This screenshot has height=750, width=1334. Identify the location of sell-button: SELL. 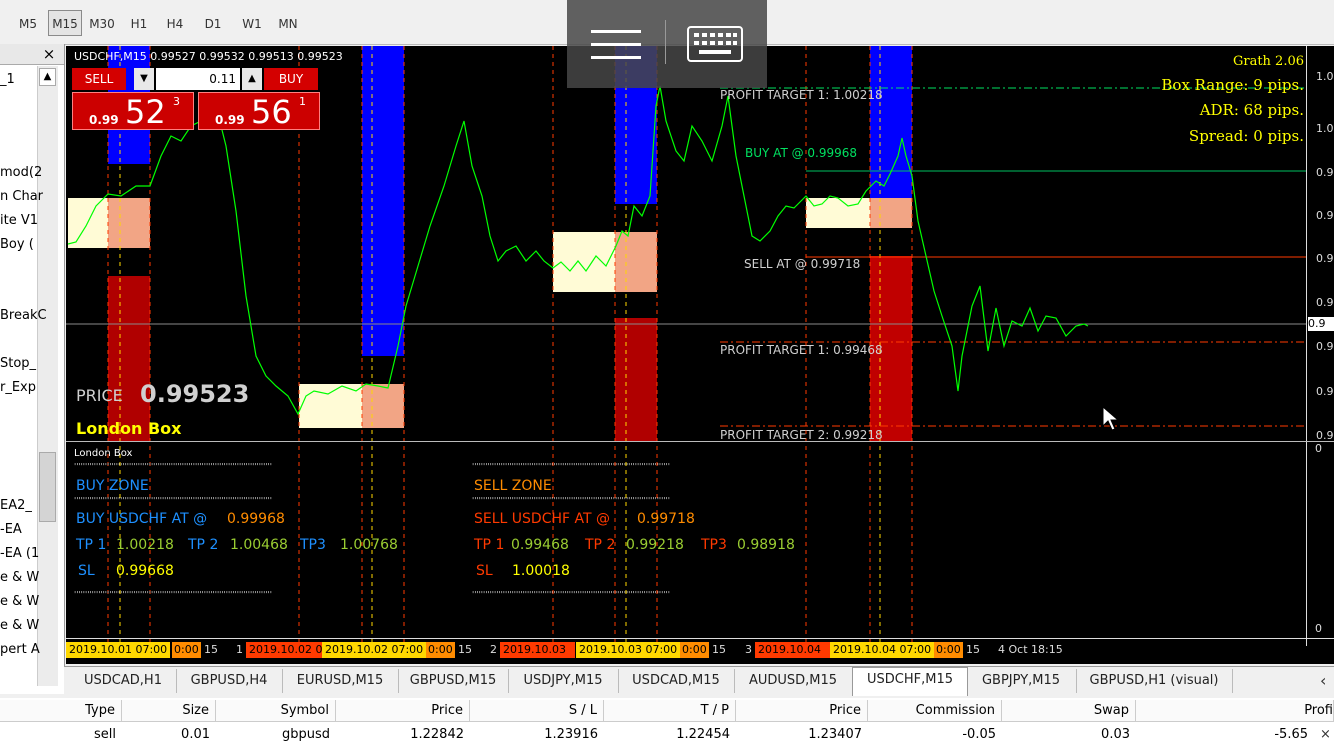
(99, 79).